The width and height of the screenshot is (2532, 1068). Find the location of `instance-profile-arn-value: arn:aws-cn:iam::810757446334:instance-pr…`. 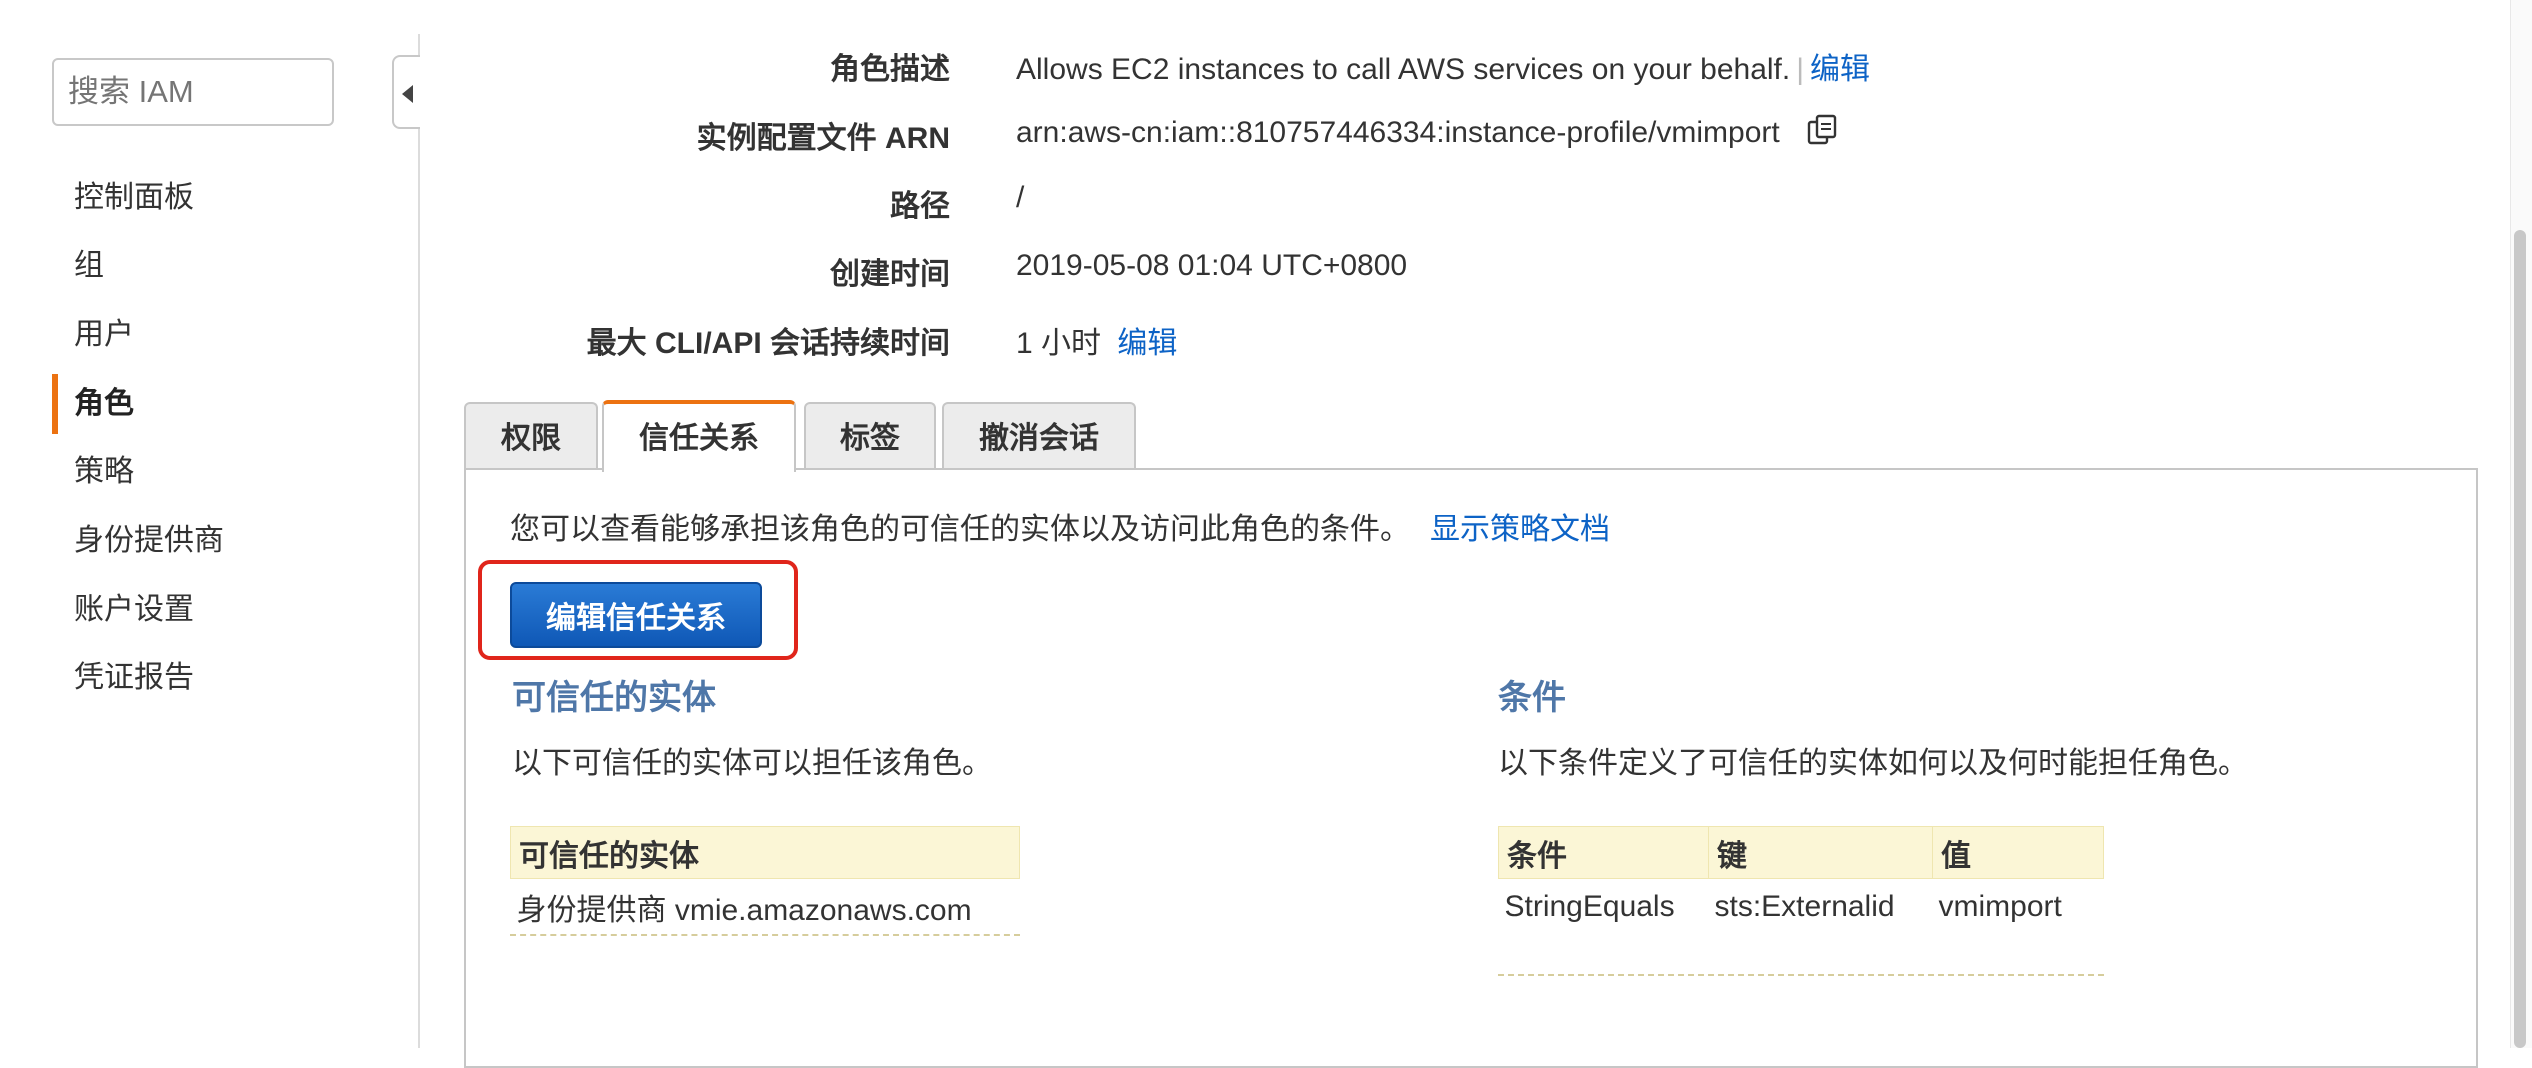

instance-profile-arn-value: arn:aws-cn:iam::810757446334:instance-pr… is located at coordinates (1428, 134).